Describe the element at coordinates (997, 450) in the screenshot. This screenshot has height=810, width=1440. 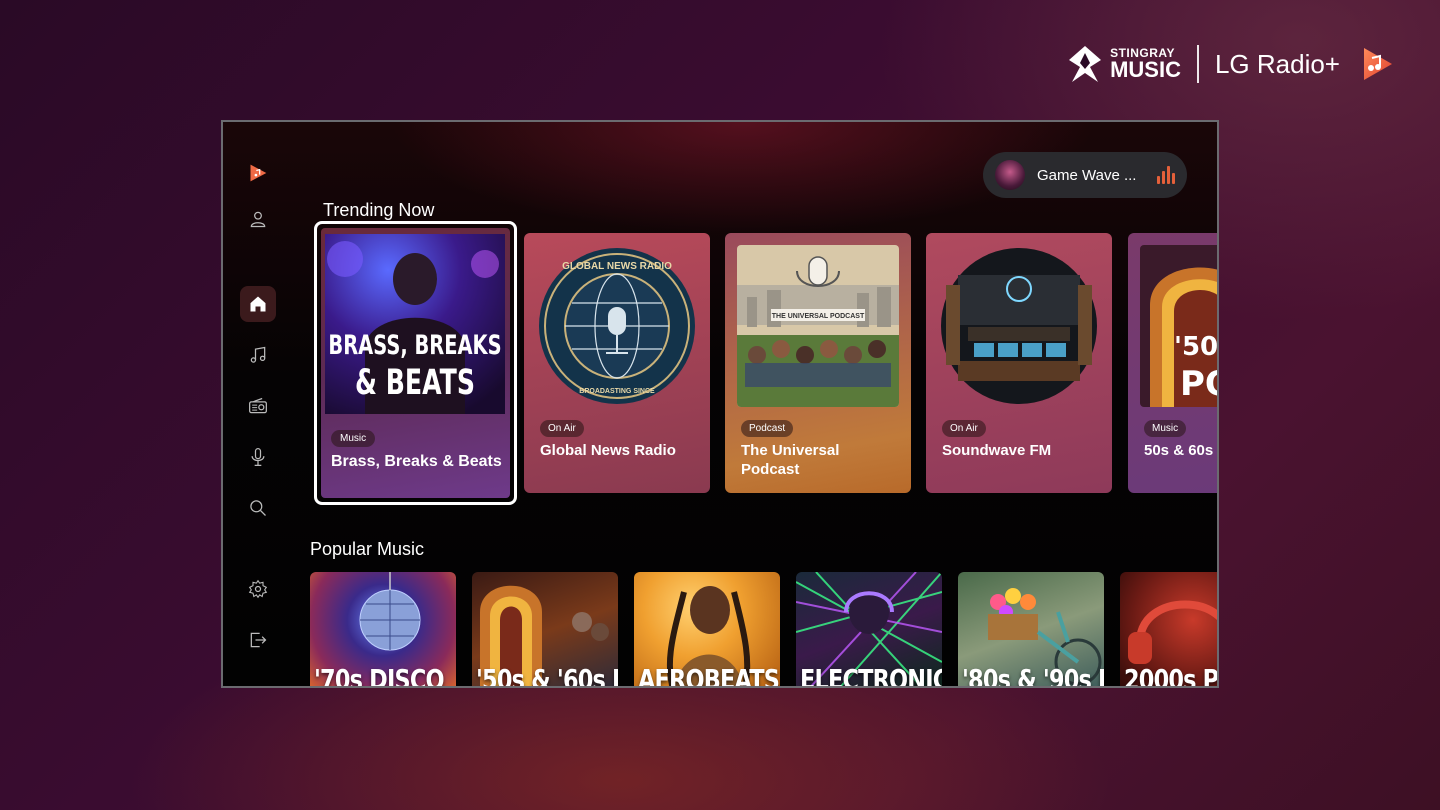
I see `card-title: Soundwave FM` at that location.